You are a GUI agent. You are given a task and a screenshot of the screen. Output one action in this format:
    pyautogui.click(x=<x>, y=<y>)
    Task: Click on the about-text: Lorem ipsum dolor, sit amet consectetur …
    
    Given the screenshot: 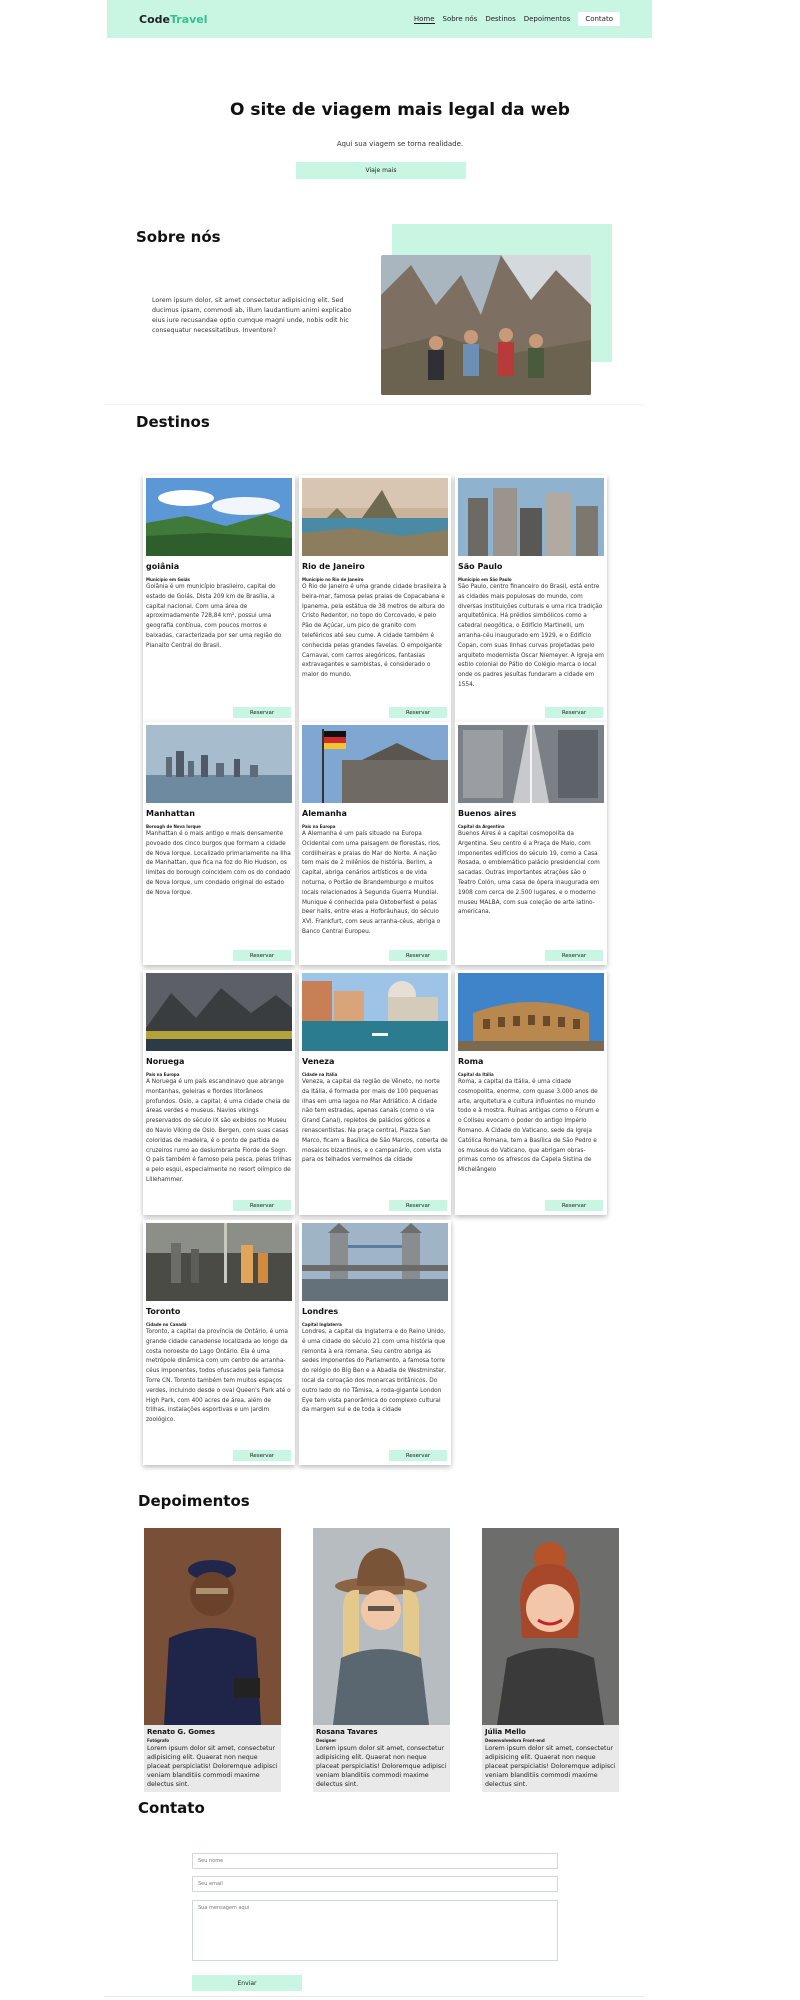 What is the action you would take?
    pyautogui.click(x=252, y=315)
    